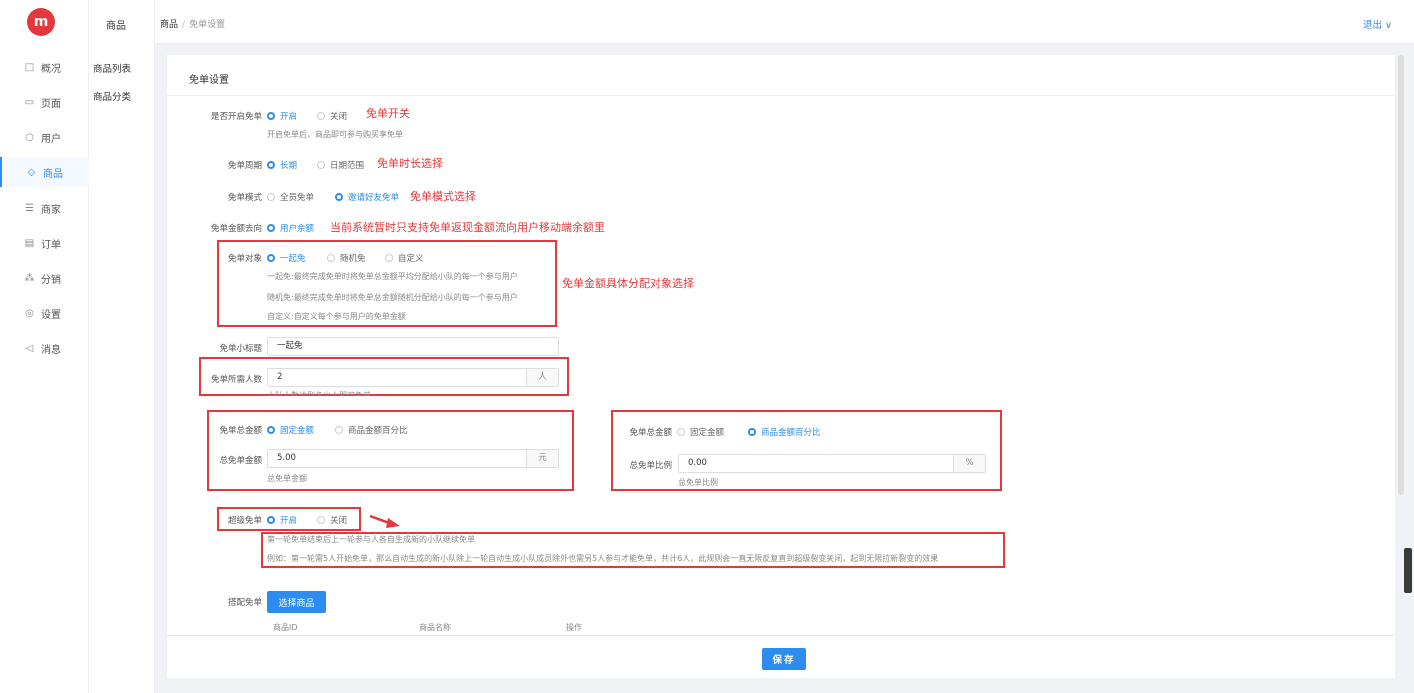 This screenshot has height=693, width=1414. I want to click on enable-label: 是否开启免单, so click(236, 117).